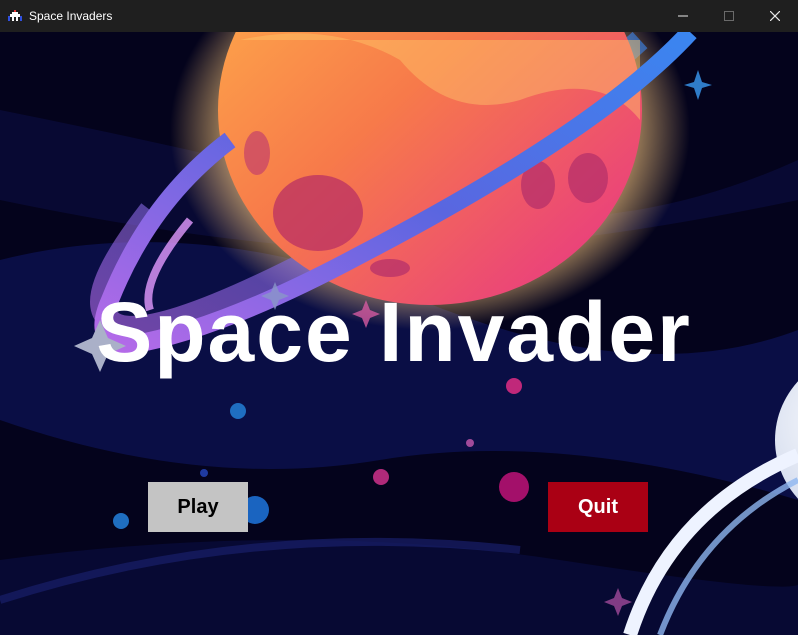  What do you see at coordinates (71, 16) in the screenshot?
I see `window-title: Space Invaders` at bounding box center [71, 16].